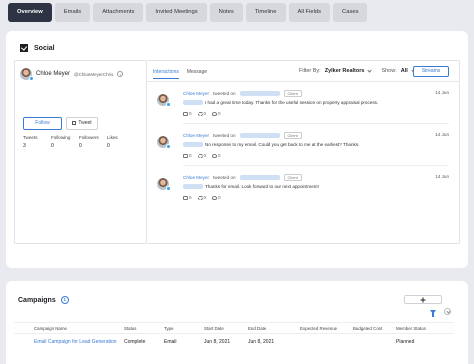  I want to click on tab-cases: Cases, so click(350, 12).